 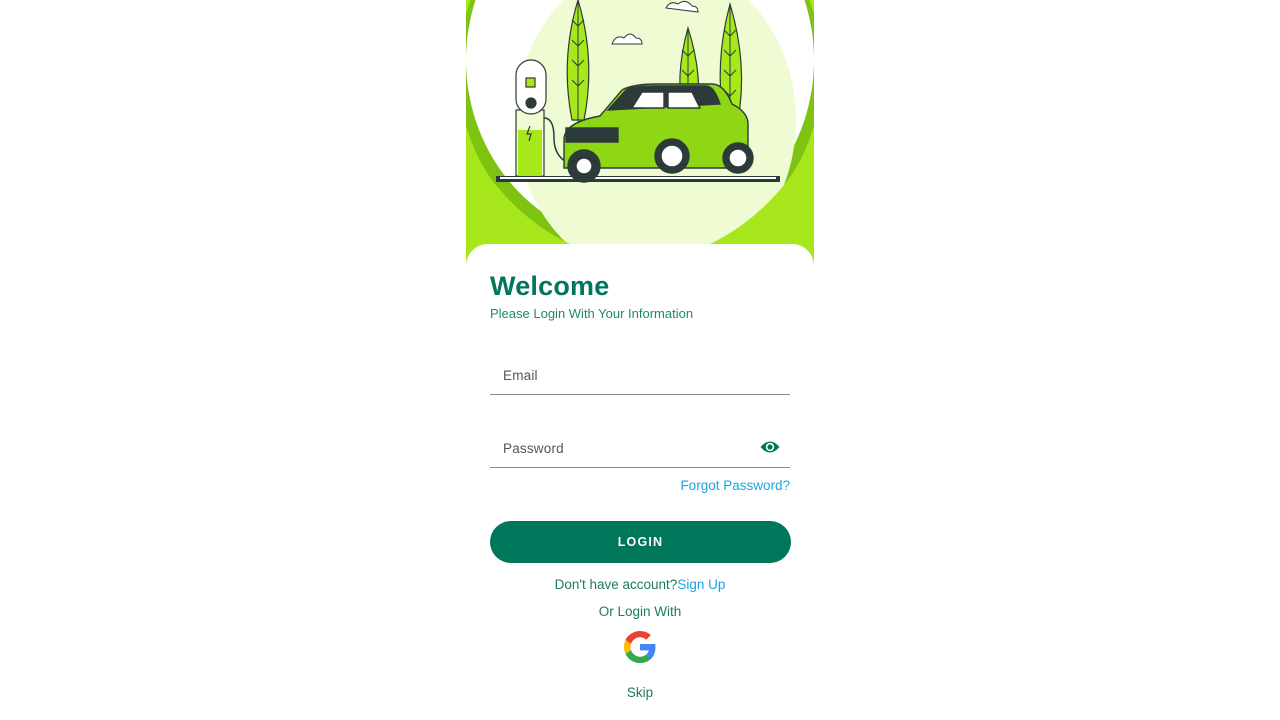 I want to click on password-field: Password, so click(x=640, y=444).